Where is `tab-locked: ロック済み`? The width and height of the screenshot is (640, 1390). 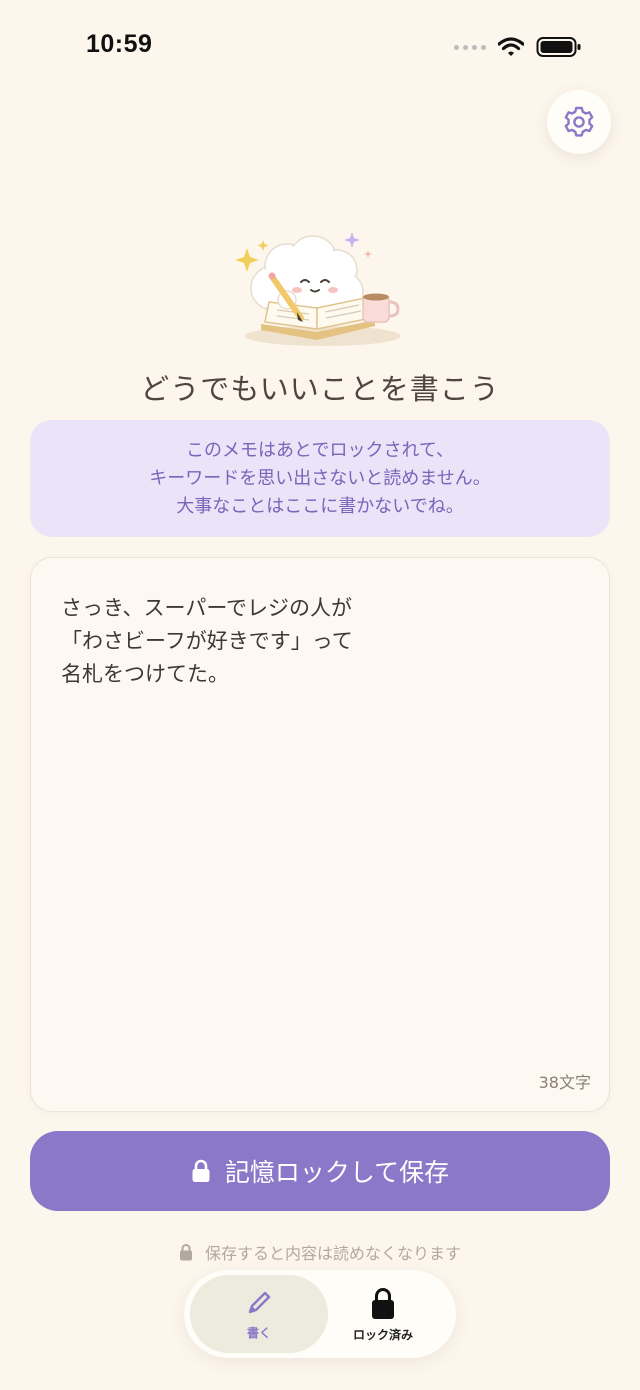
tab-locked: ロック済み is located at coordinates (383, 1314).